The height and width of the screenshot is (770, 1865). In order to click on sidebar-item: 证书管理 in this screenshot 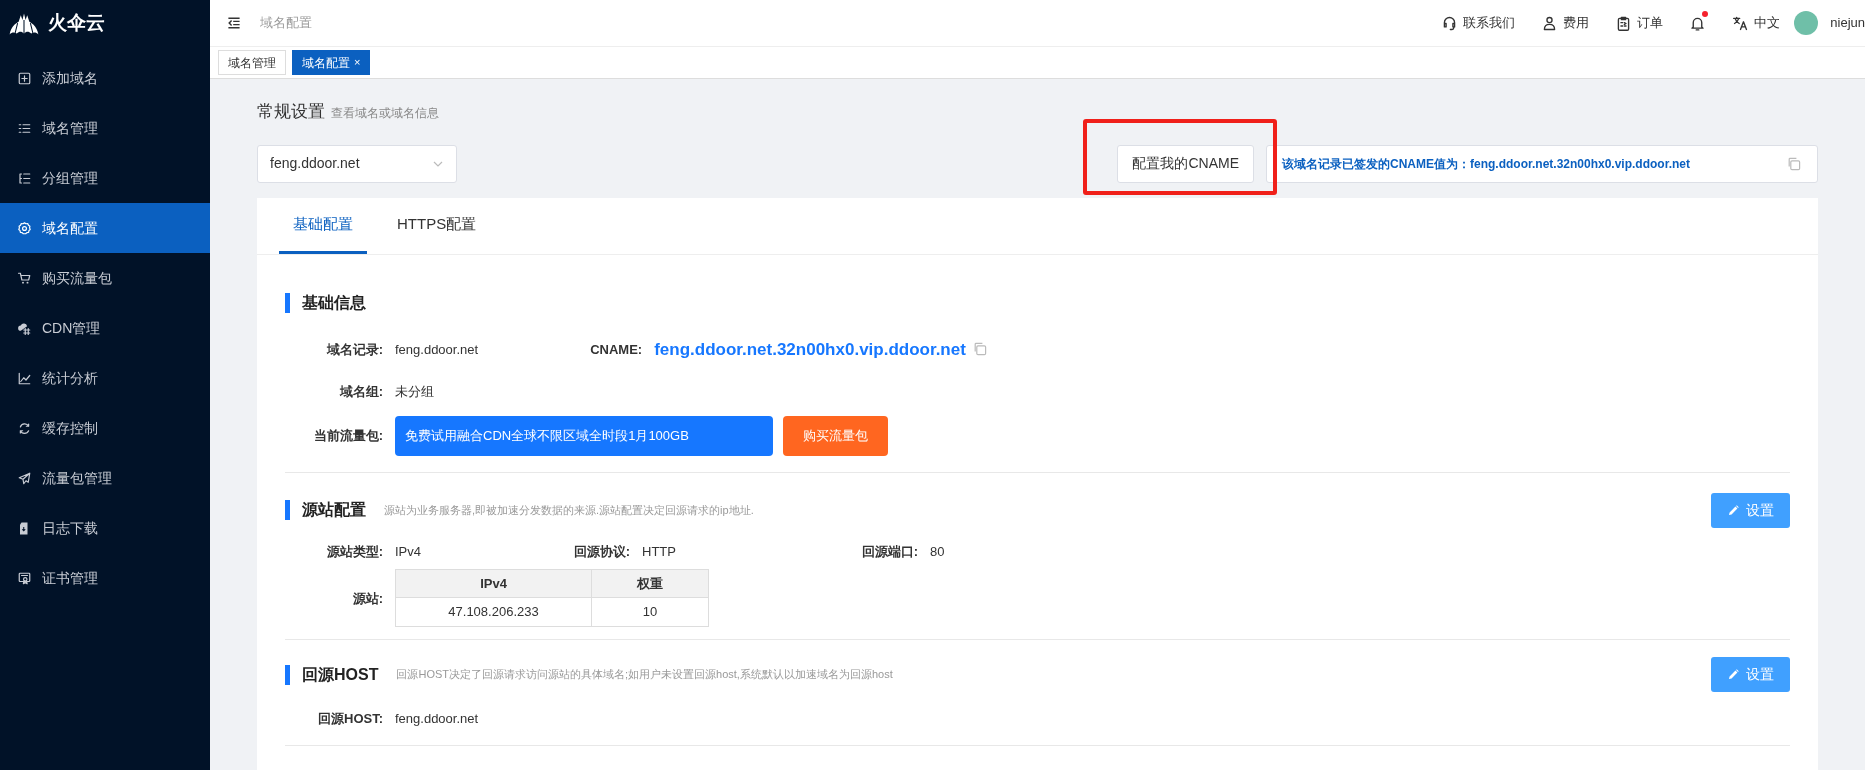, I will do `click(105, 578)`.